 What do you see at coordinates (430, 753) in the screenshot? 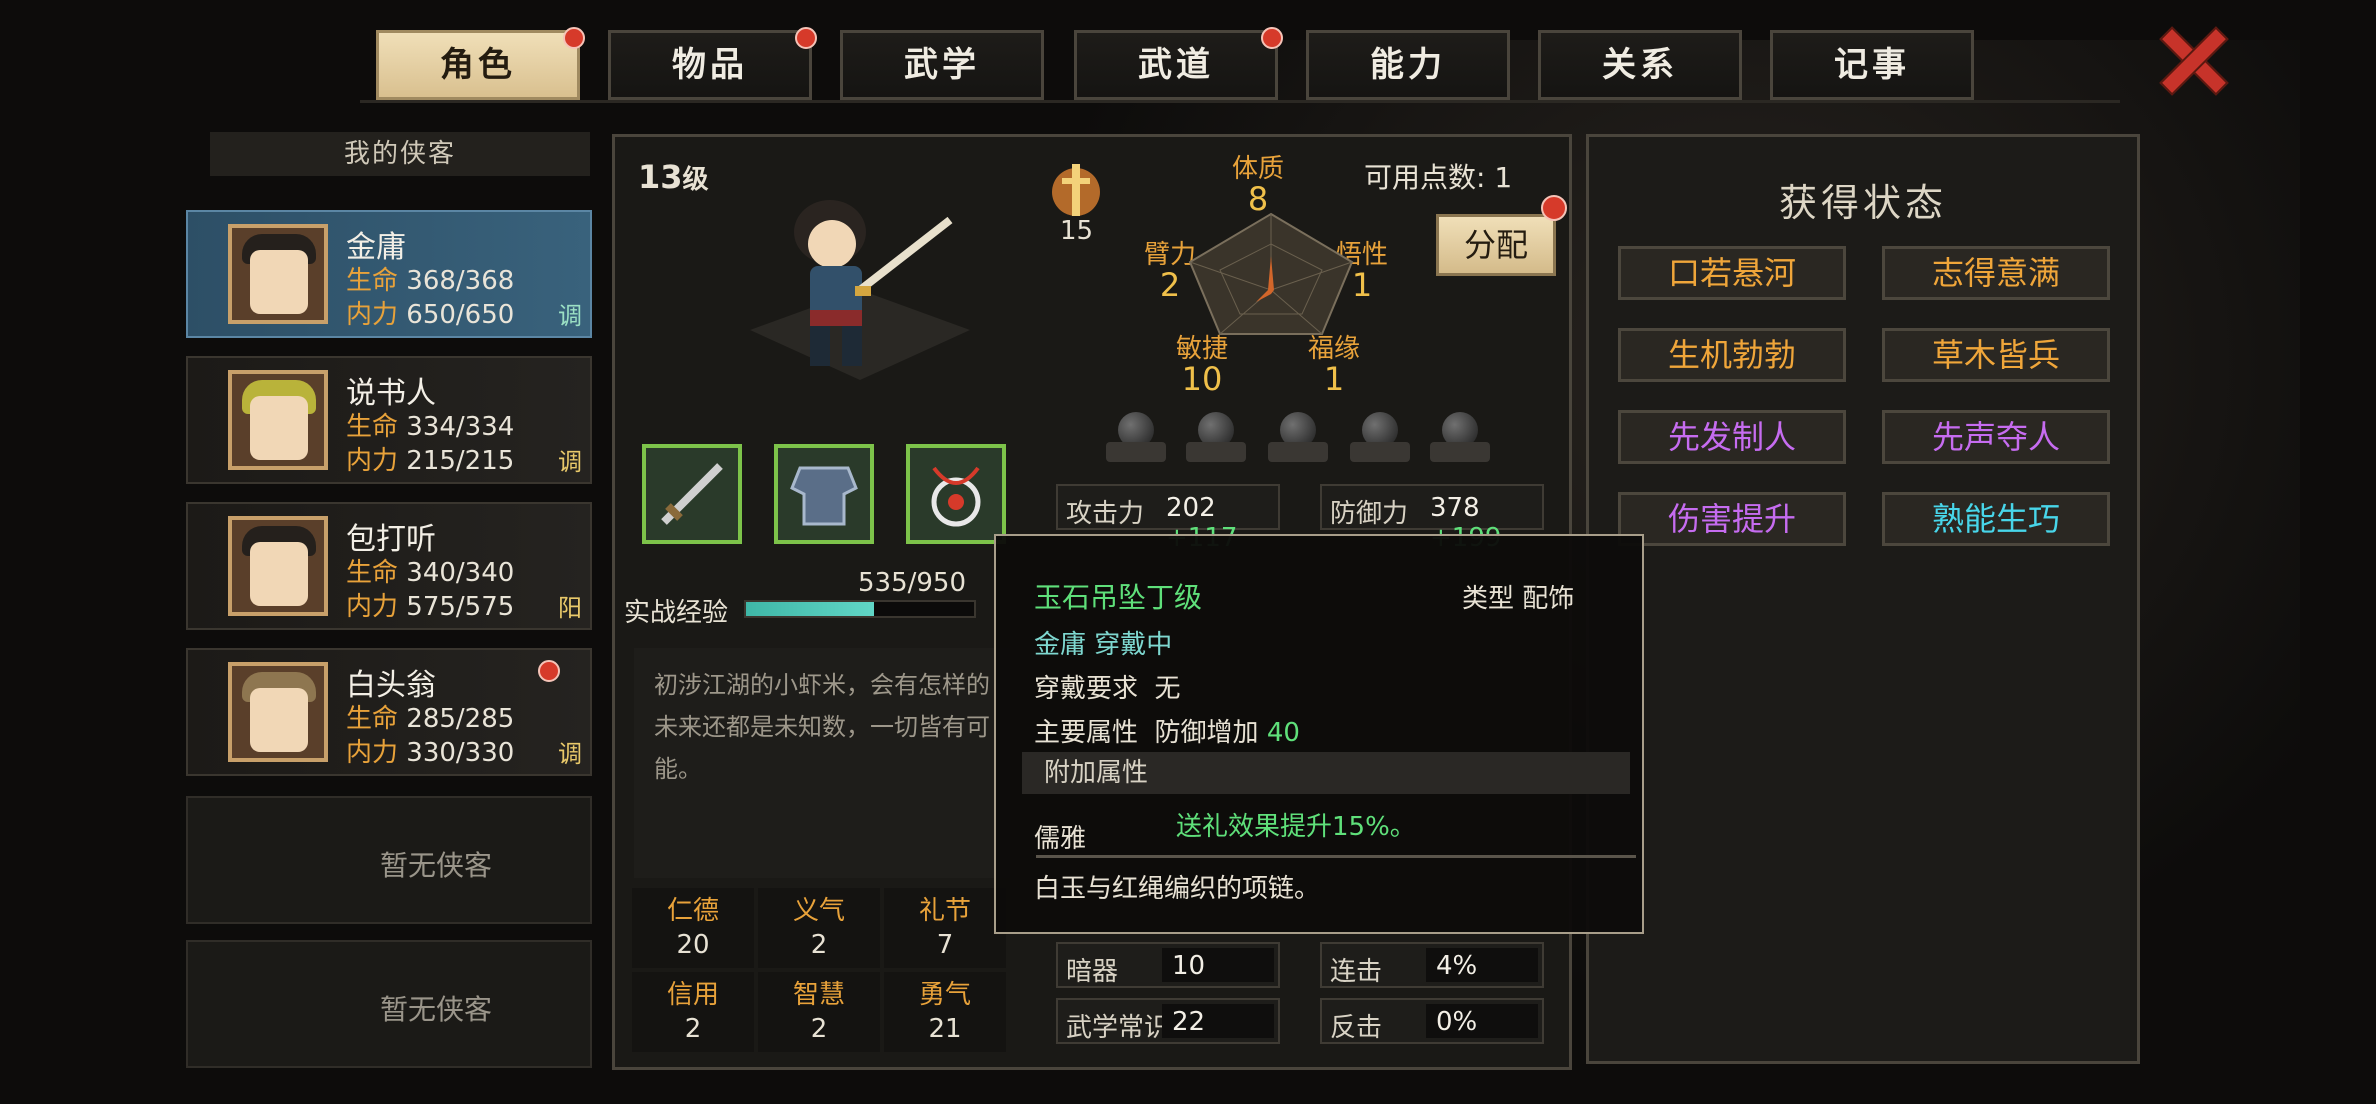
I see `hero-mp: 内力 330/330` at bounding box center [430, 753].